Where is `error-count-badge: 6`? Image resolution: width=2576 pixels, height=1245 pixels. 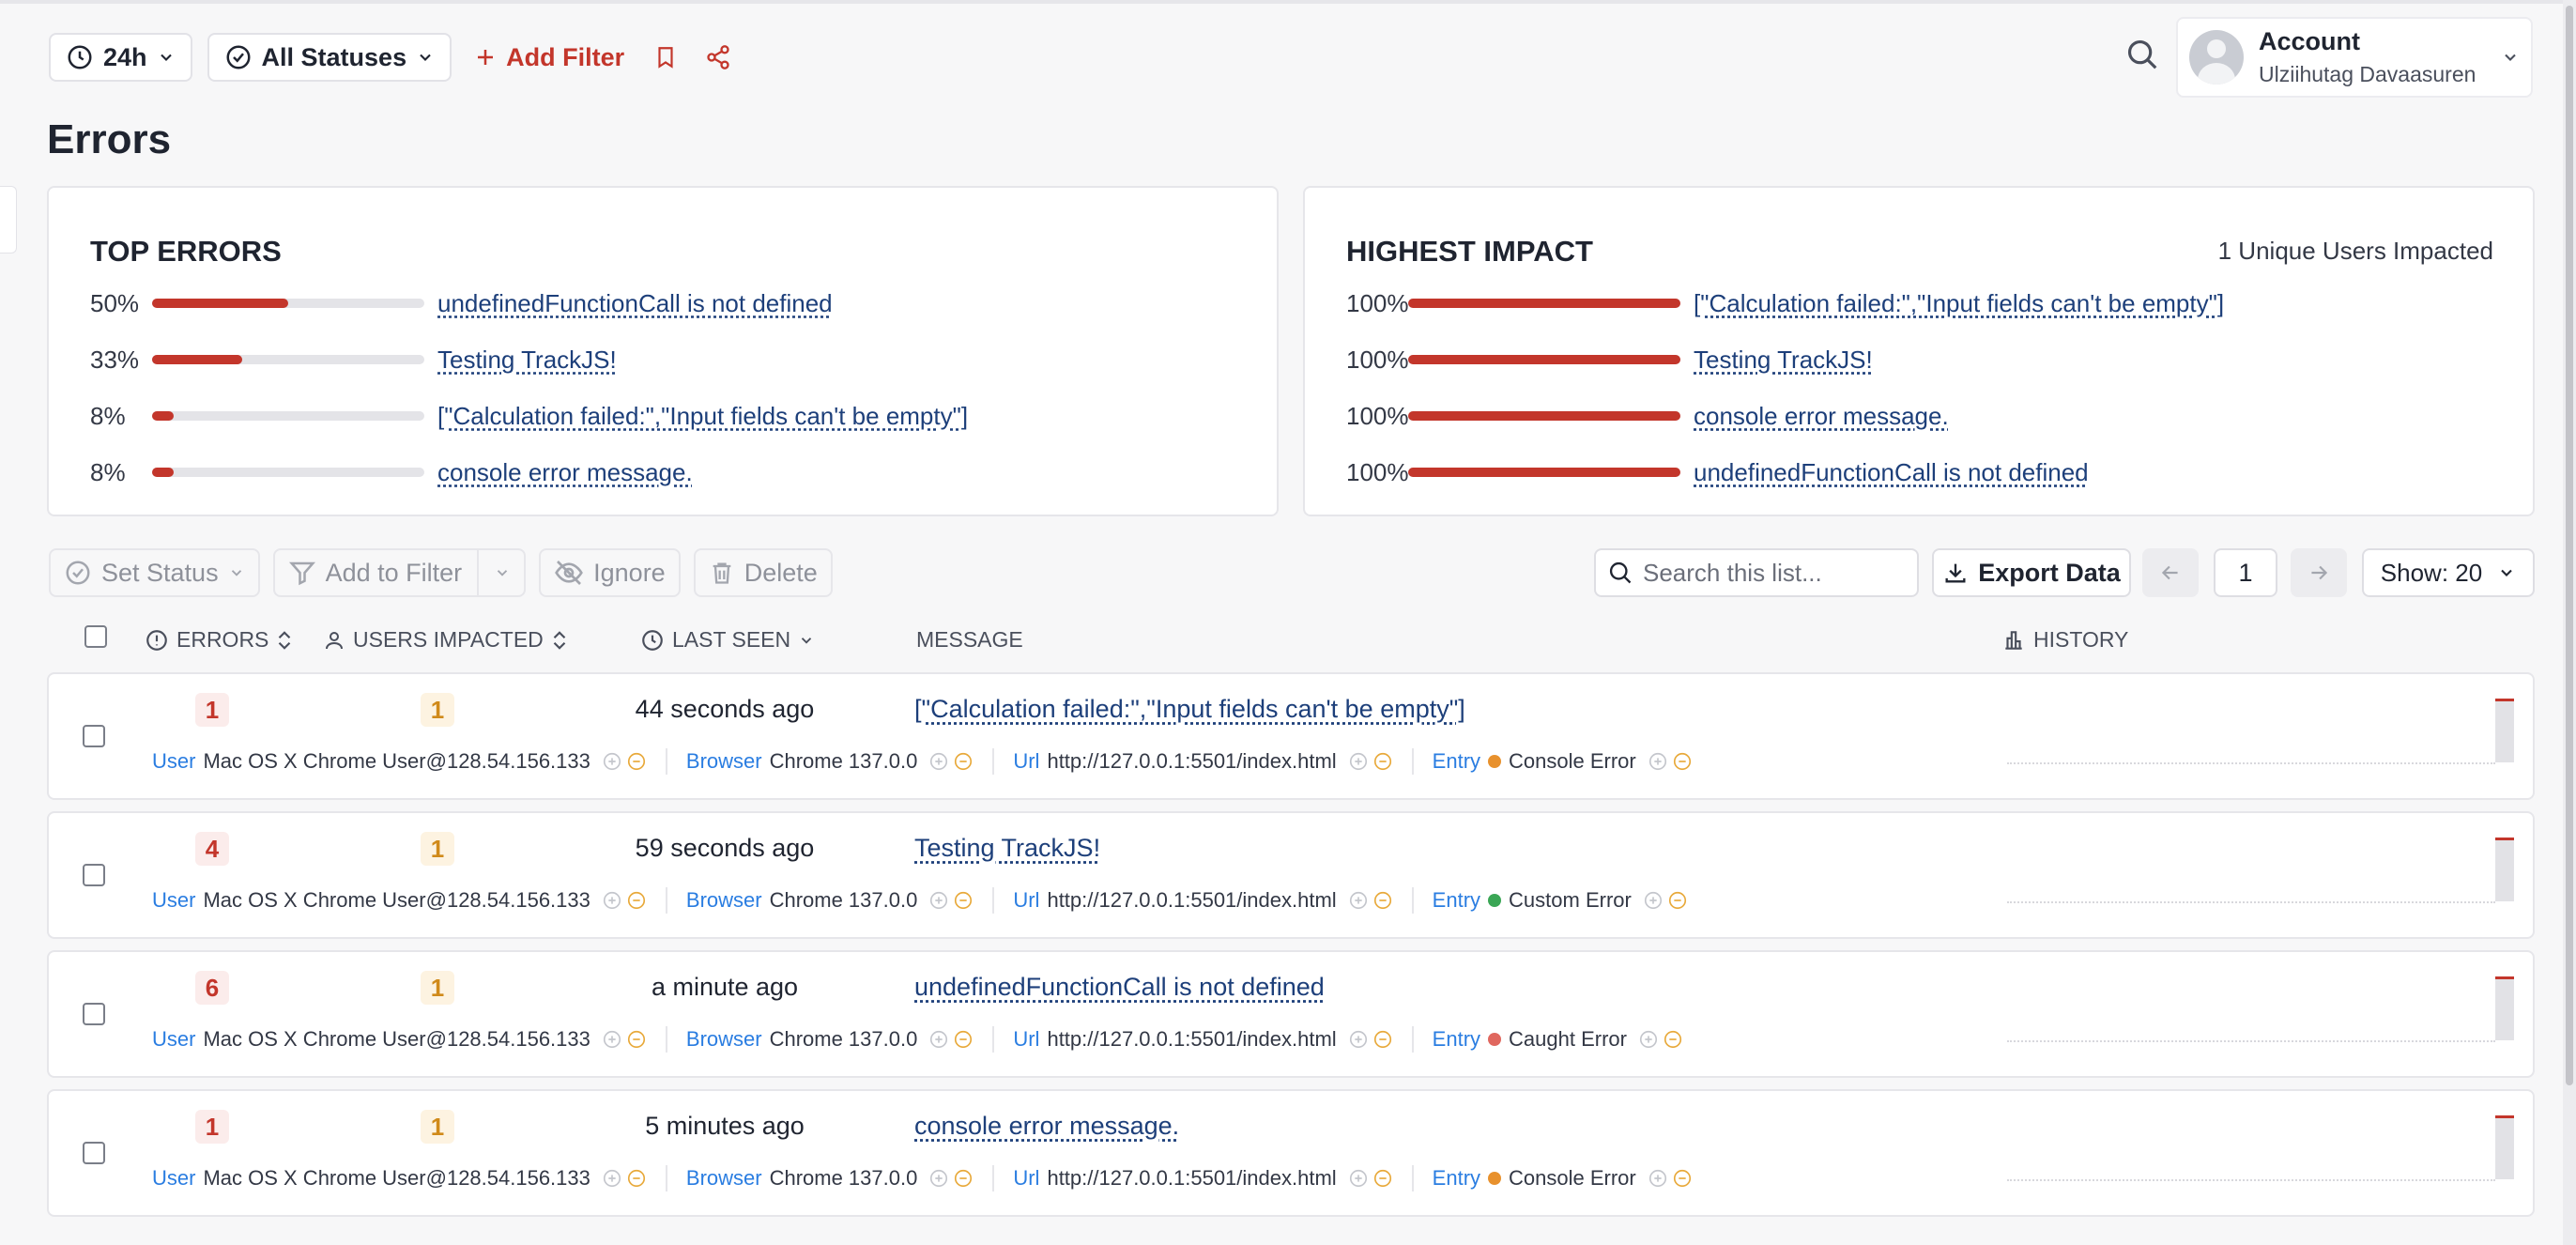
error-count-badge: 6 is located at coordinates (212, 988).